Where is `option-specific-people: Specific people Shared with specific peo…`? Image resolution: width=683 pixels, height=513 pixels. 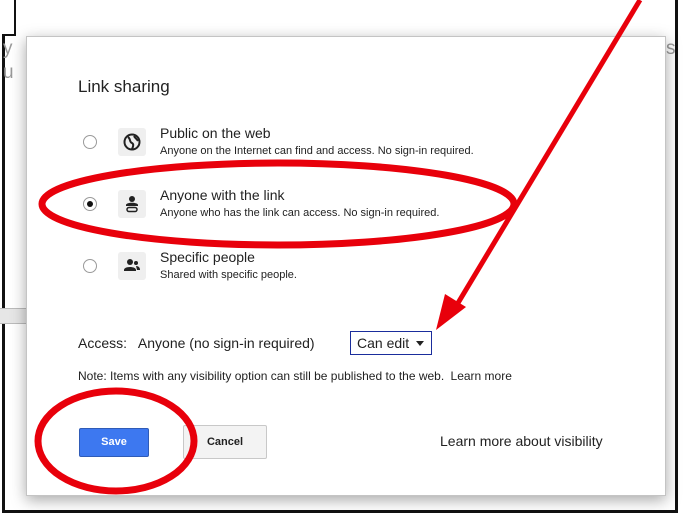
option-specific-people: Specific people Shared with specific peo… is located at coordinates (327, 270).